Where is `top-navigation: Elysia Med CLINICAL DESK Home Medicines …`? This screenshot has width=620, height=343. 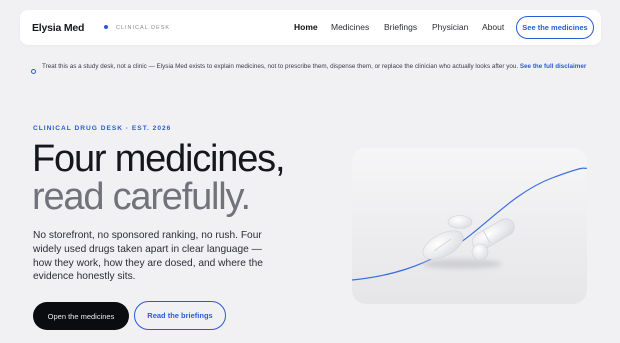 top-navigation: Elysia Med CLINICAL DESK Home Medicines … is located at coordinates (310, 27).